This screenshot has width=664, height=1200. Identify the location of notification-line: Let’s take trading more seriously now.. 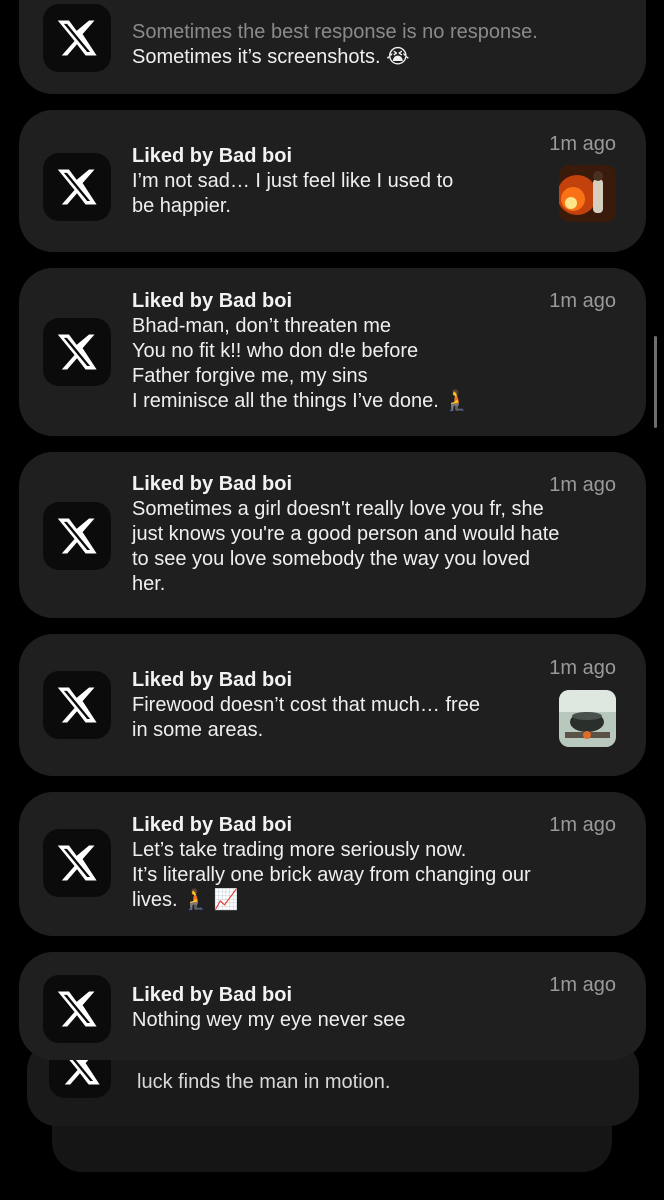
(299, 850).